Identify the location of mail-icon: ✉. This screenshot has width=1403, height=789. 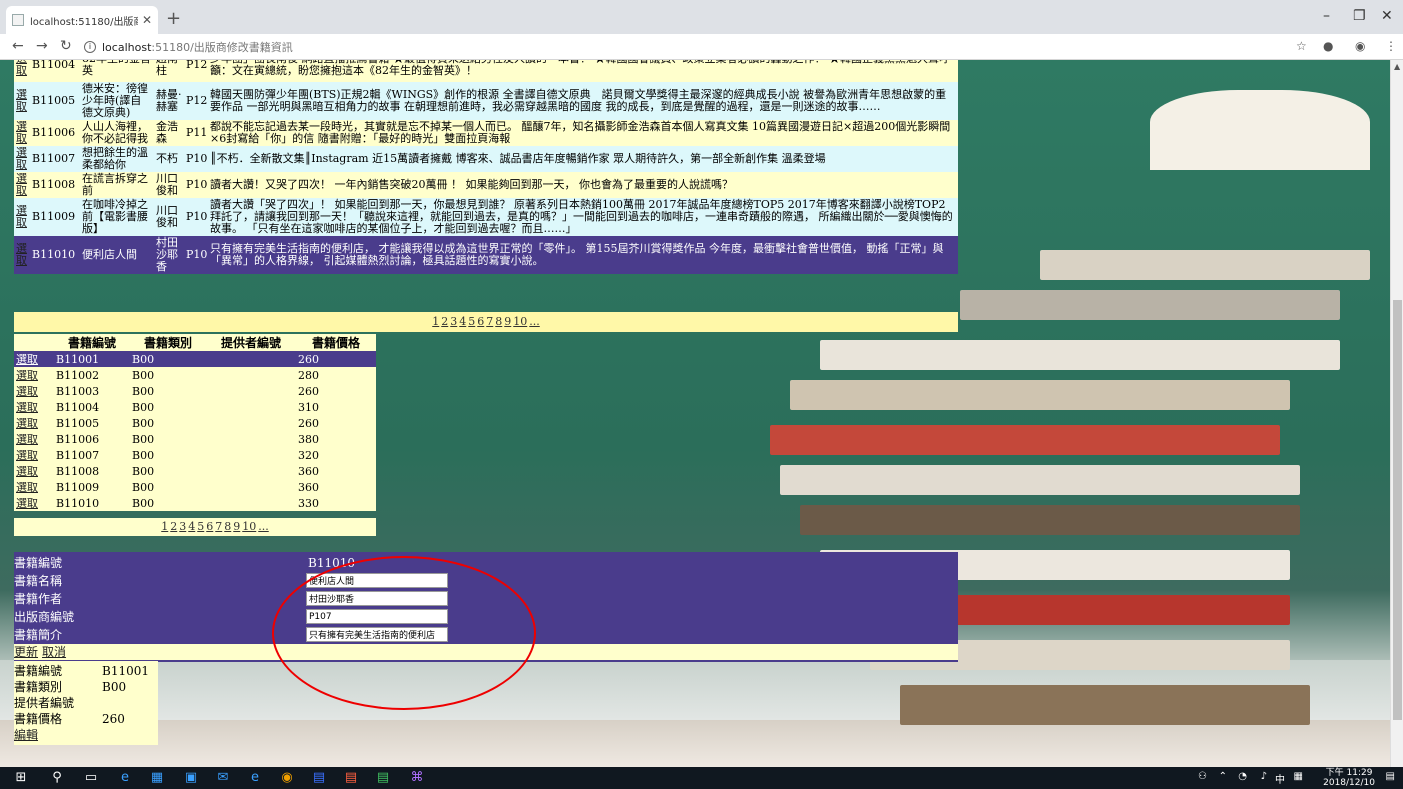
(223, 778).